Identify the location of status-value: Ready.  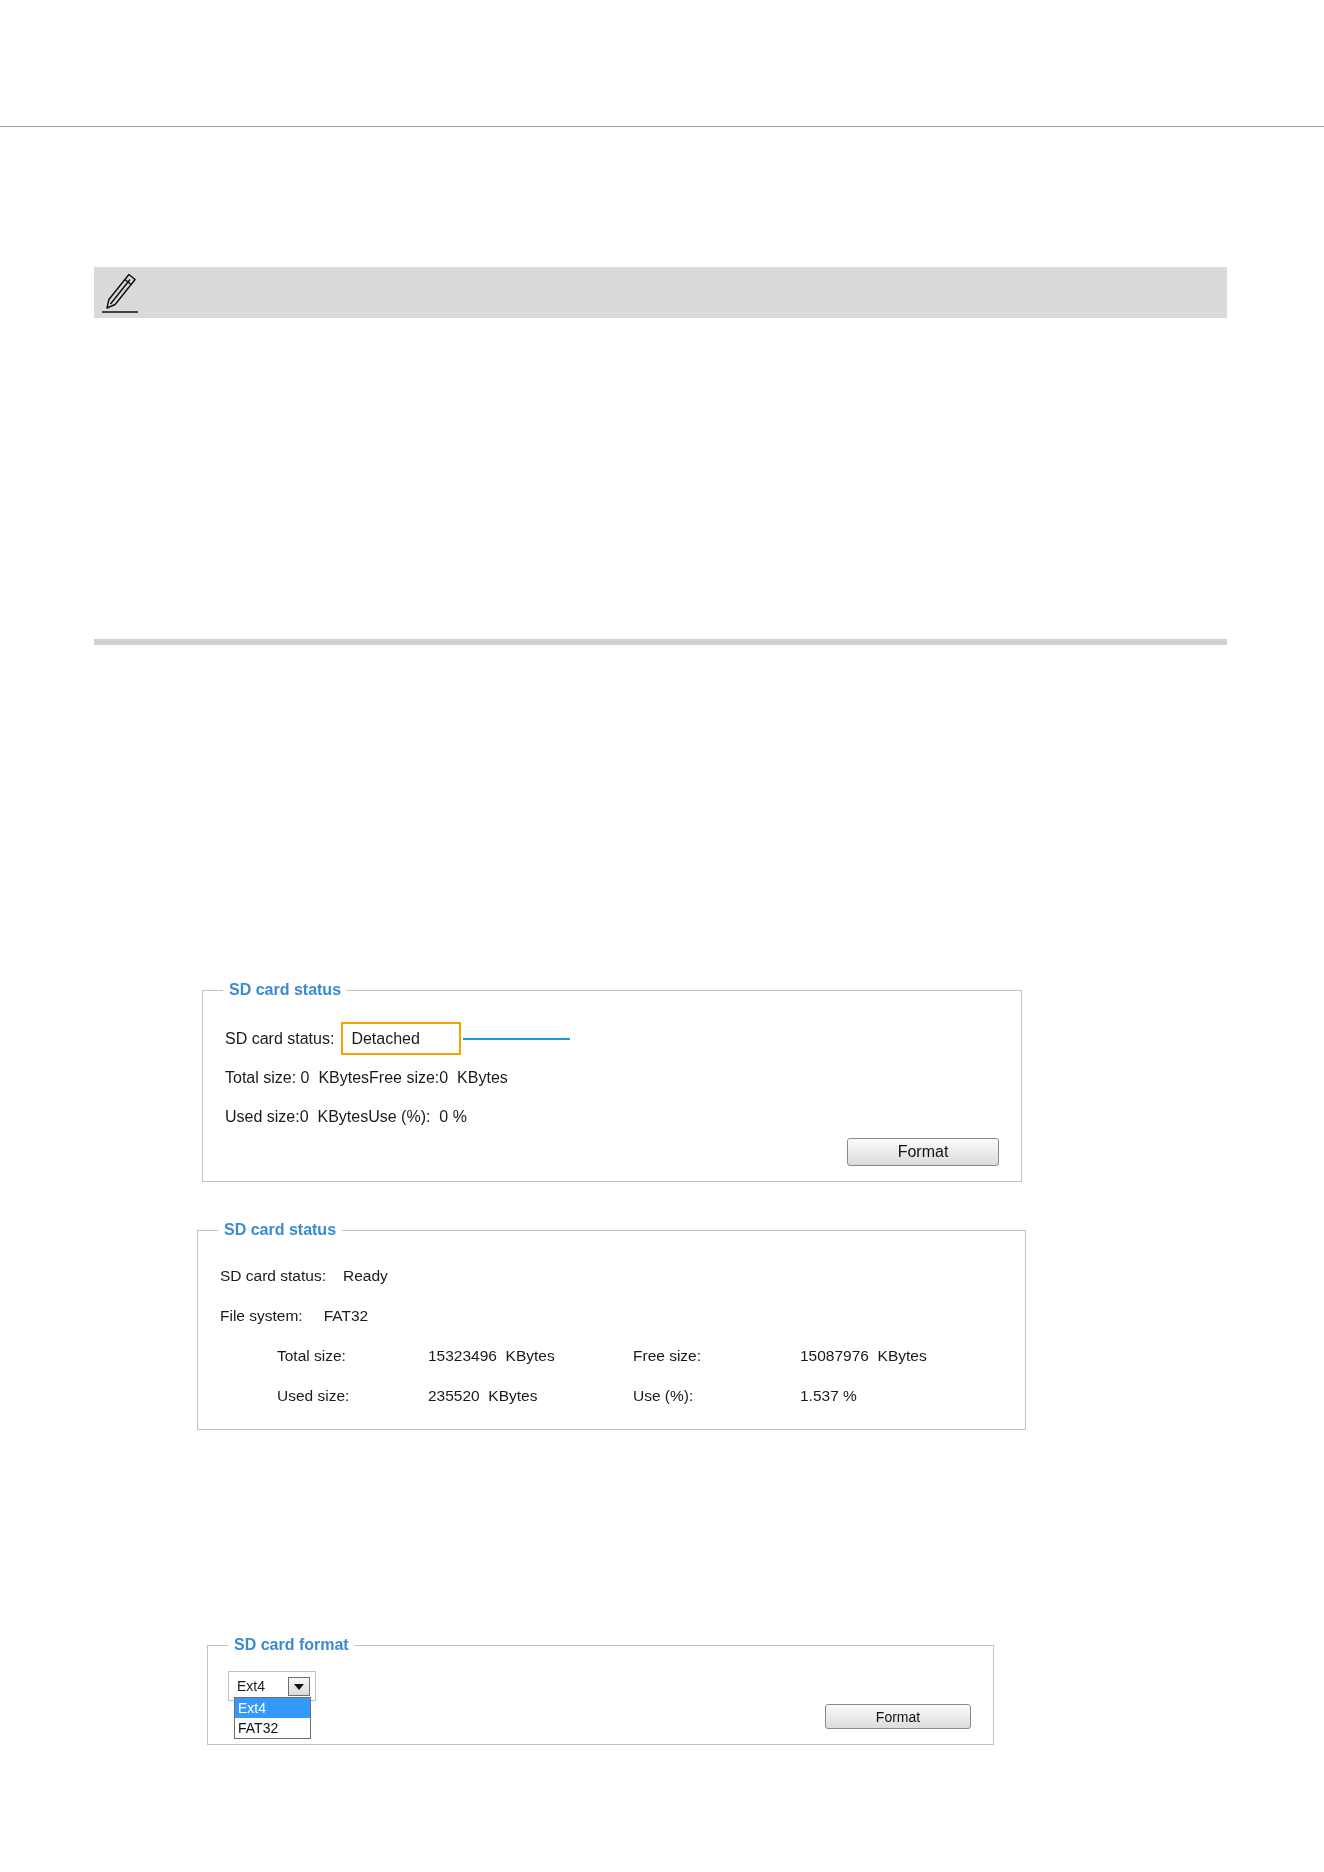
(365, 1276).